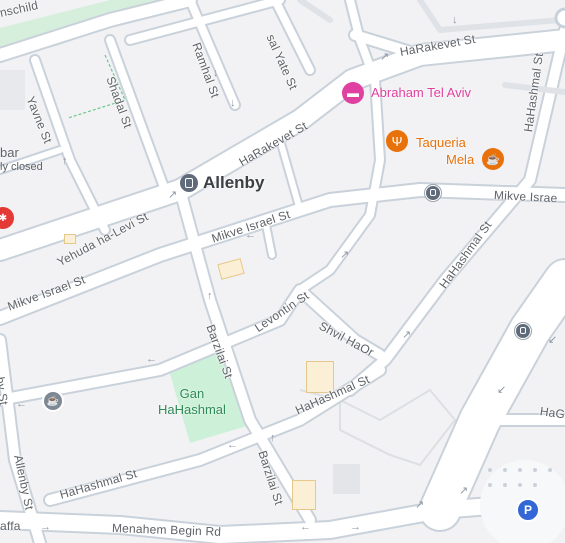 This screenshot has width=565, height=543. I want to click on station-label: Allenby, so click(234, 182).